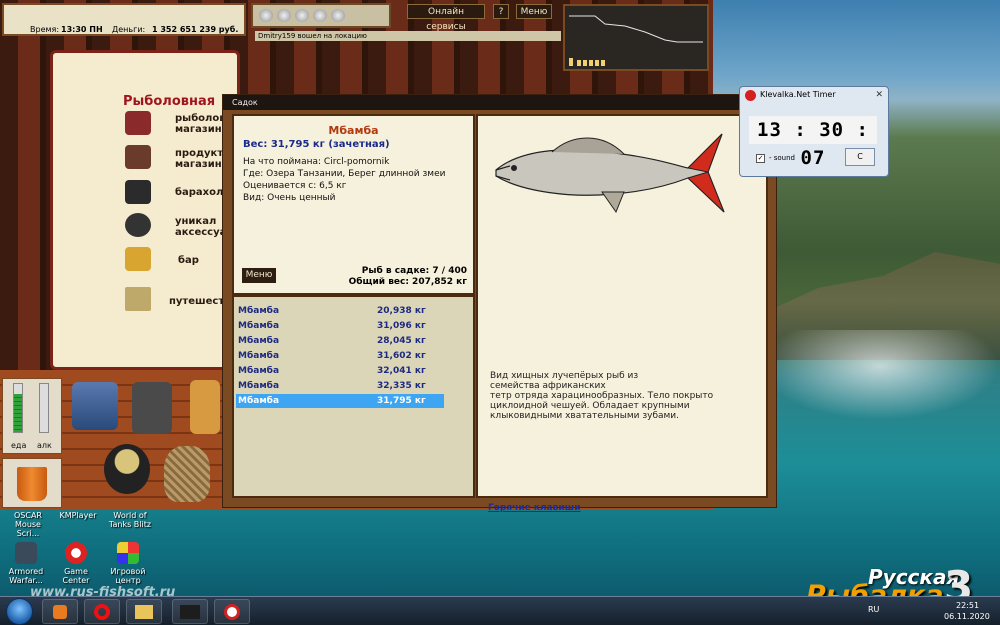 The image size is (1000, 625). I want to click on wallpaper-surf, so click(880, 375).